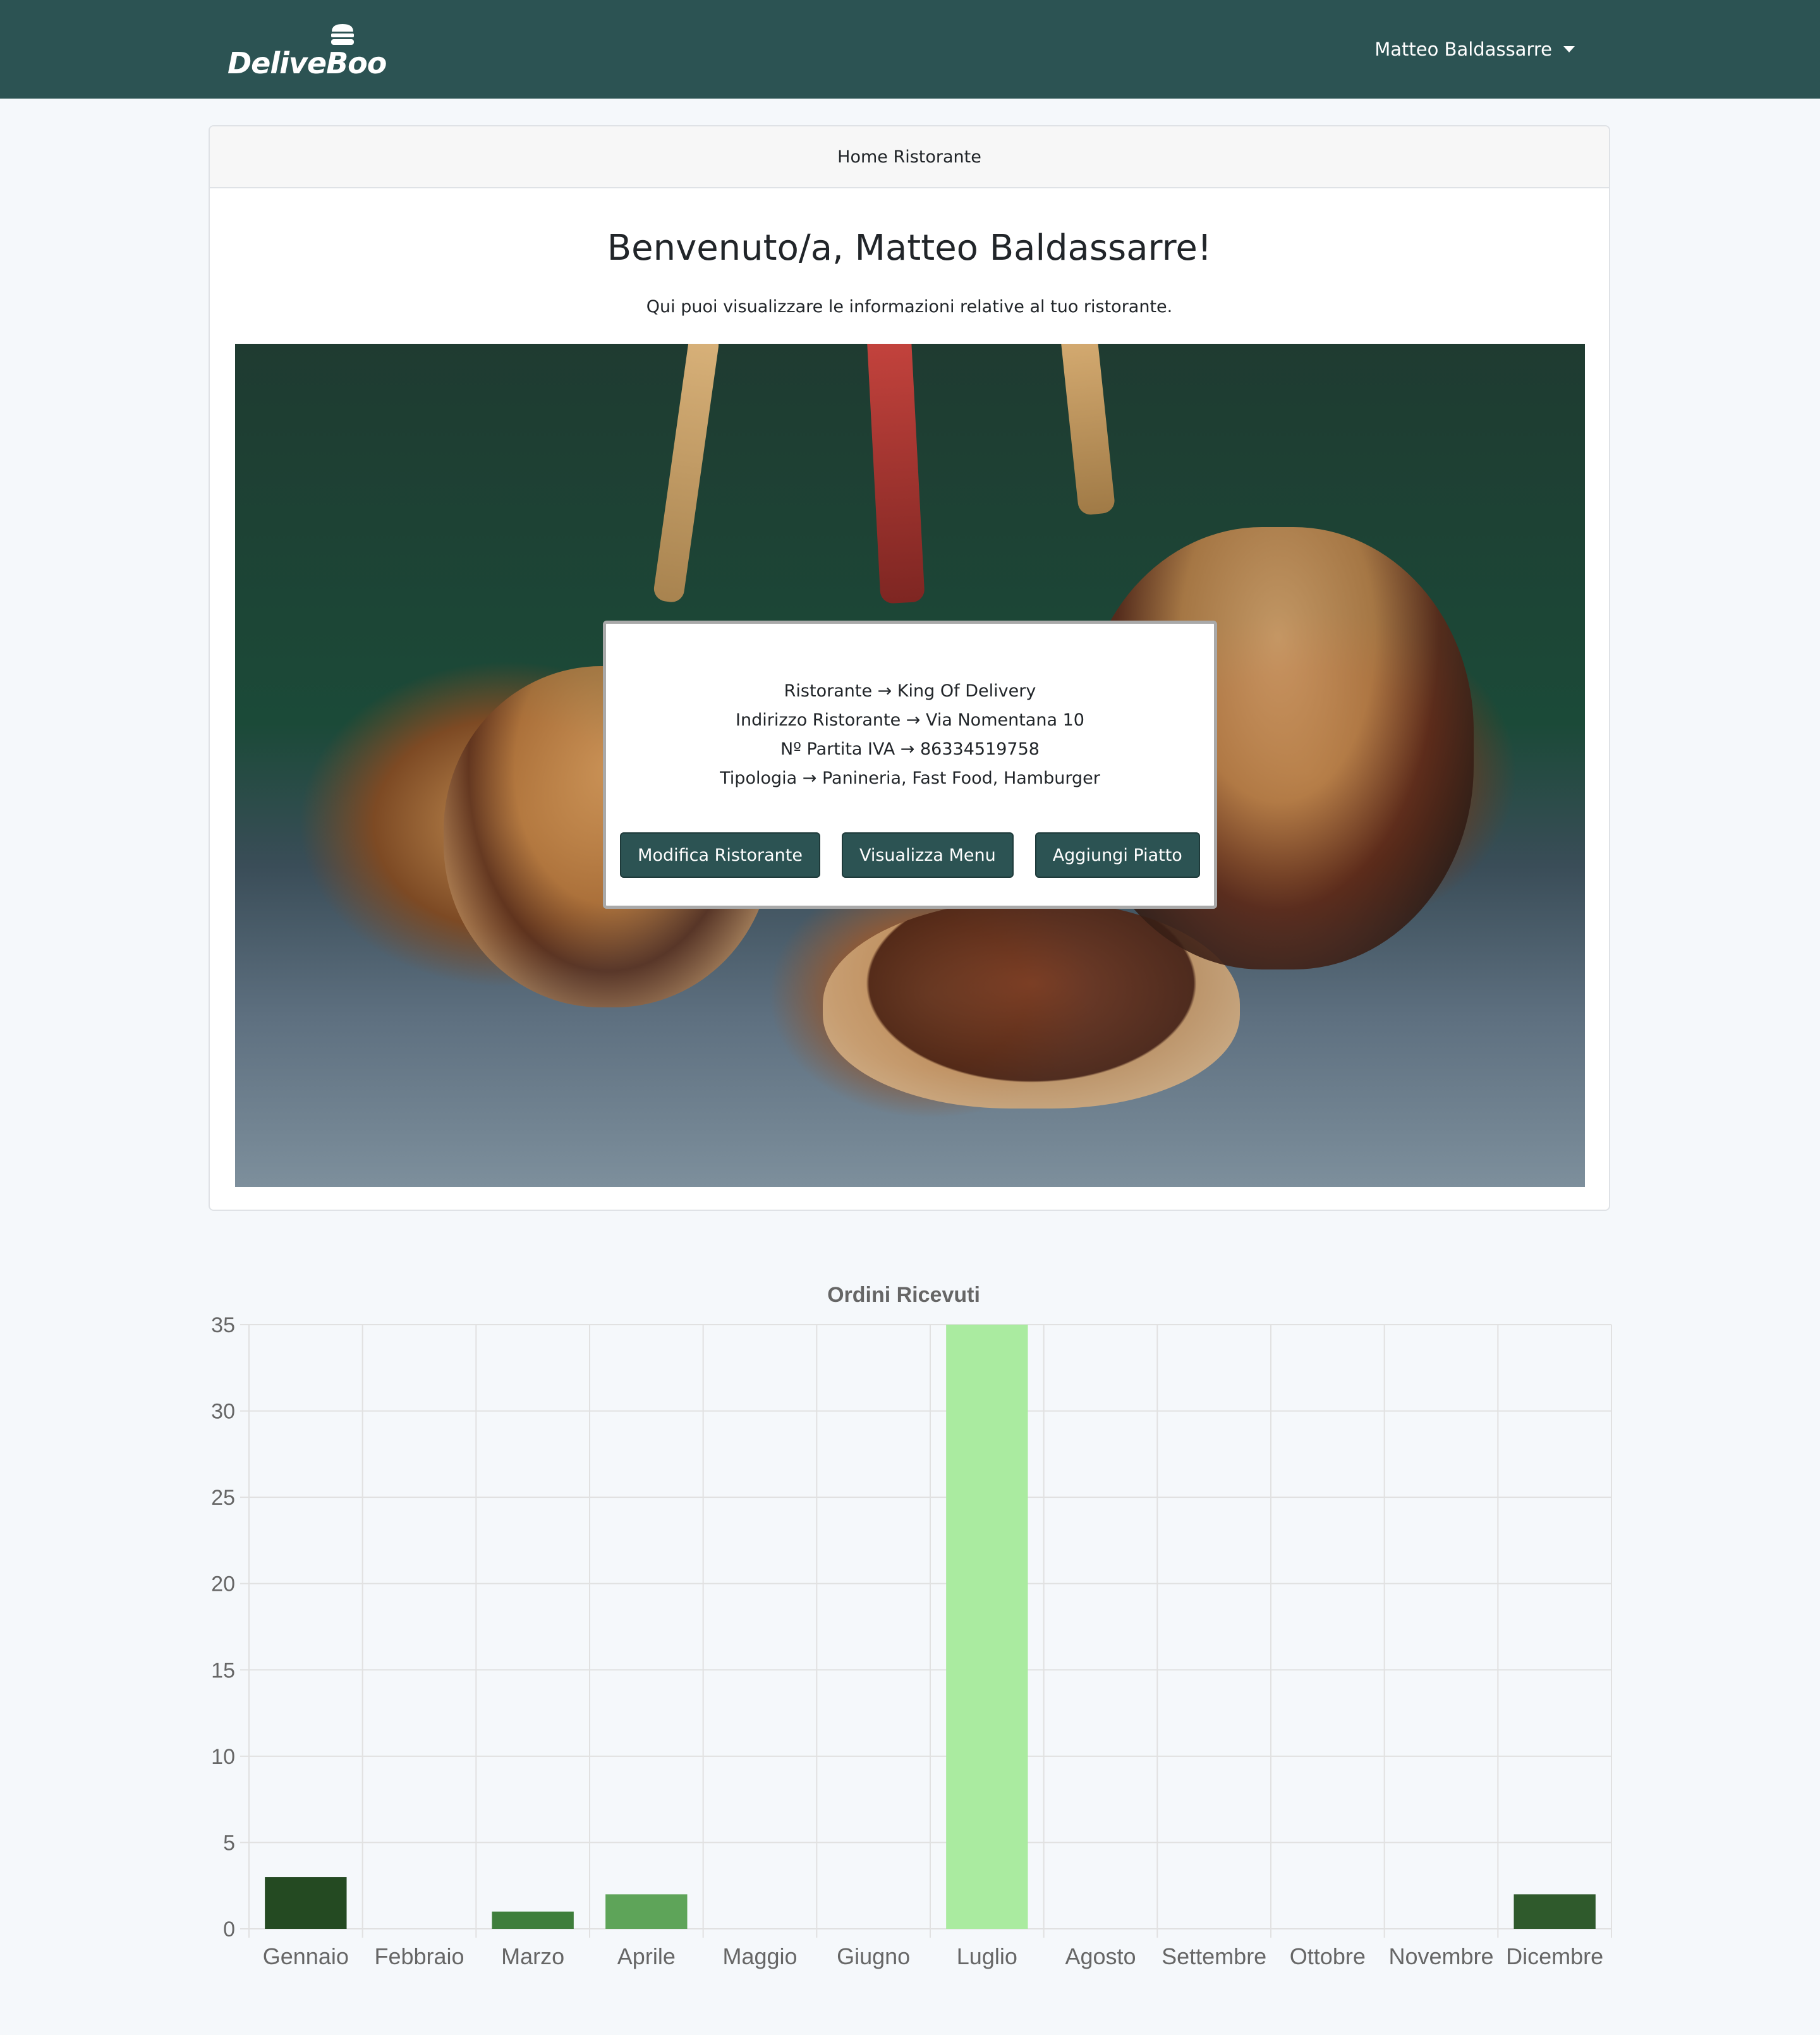 The image size is (1820, 2035). I want to click on restaurant-address: Indirizzo Ristorante → Via Nomentana 10, so click(910, 720).